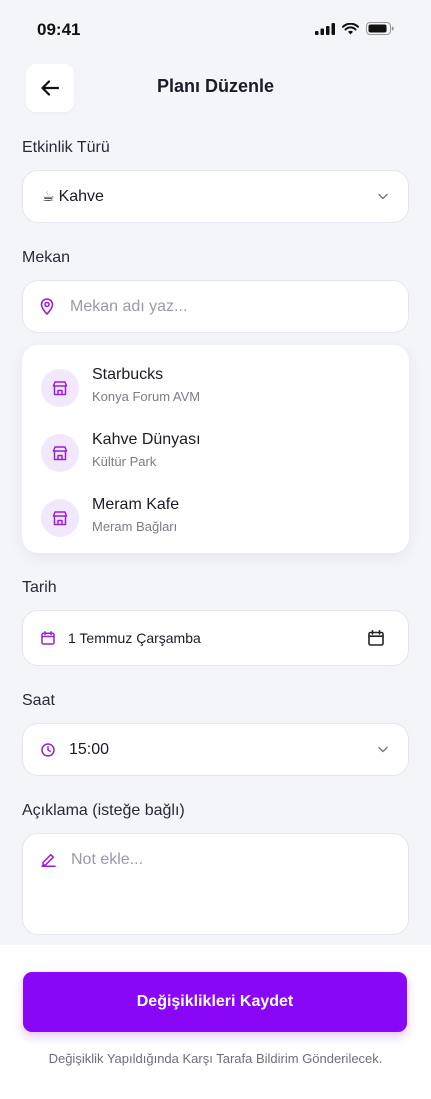 The height and width of the screenshot is (1099, 431). Describe the element at coordinates (48, 638) in the screenshot. I see `calendar-icon` at that location.